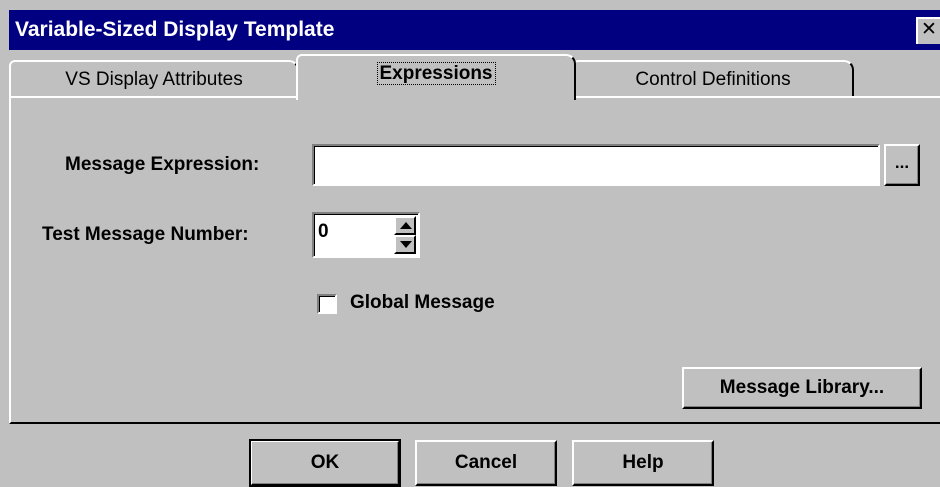  I want to click on tab-label: Expressions, so click(436, 73).